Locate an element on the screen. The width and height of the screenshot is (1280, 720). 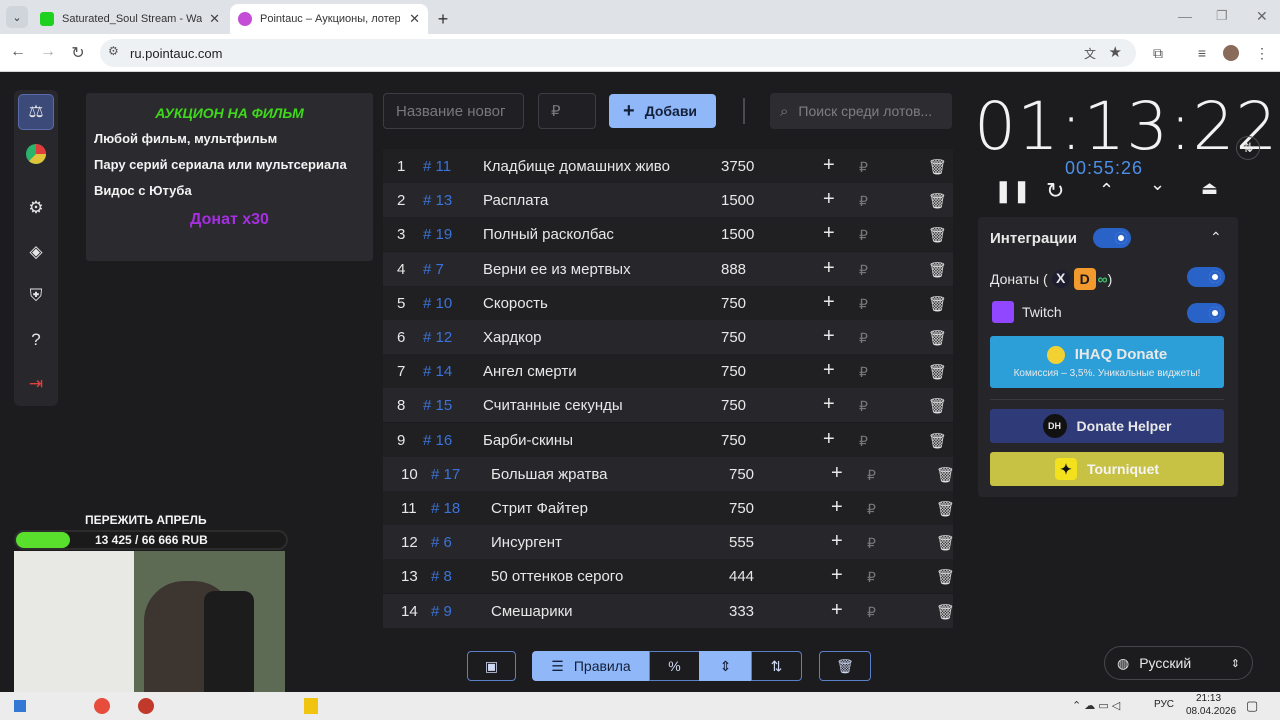
bookmark-star-icon: ★ is located at coordinates (1115, 52).